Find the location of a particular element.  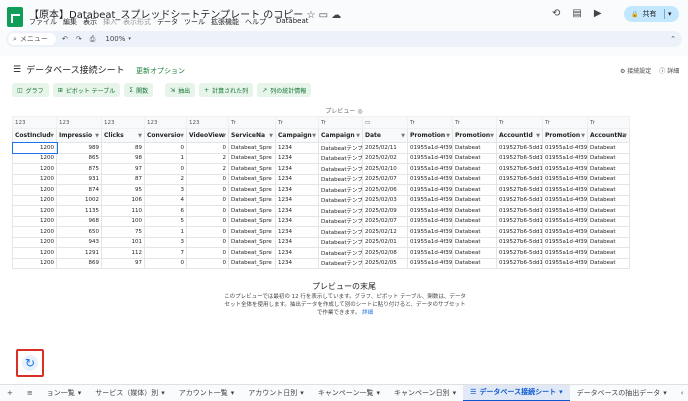

menu-item: ツール is located at coordinates (194, 22).